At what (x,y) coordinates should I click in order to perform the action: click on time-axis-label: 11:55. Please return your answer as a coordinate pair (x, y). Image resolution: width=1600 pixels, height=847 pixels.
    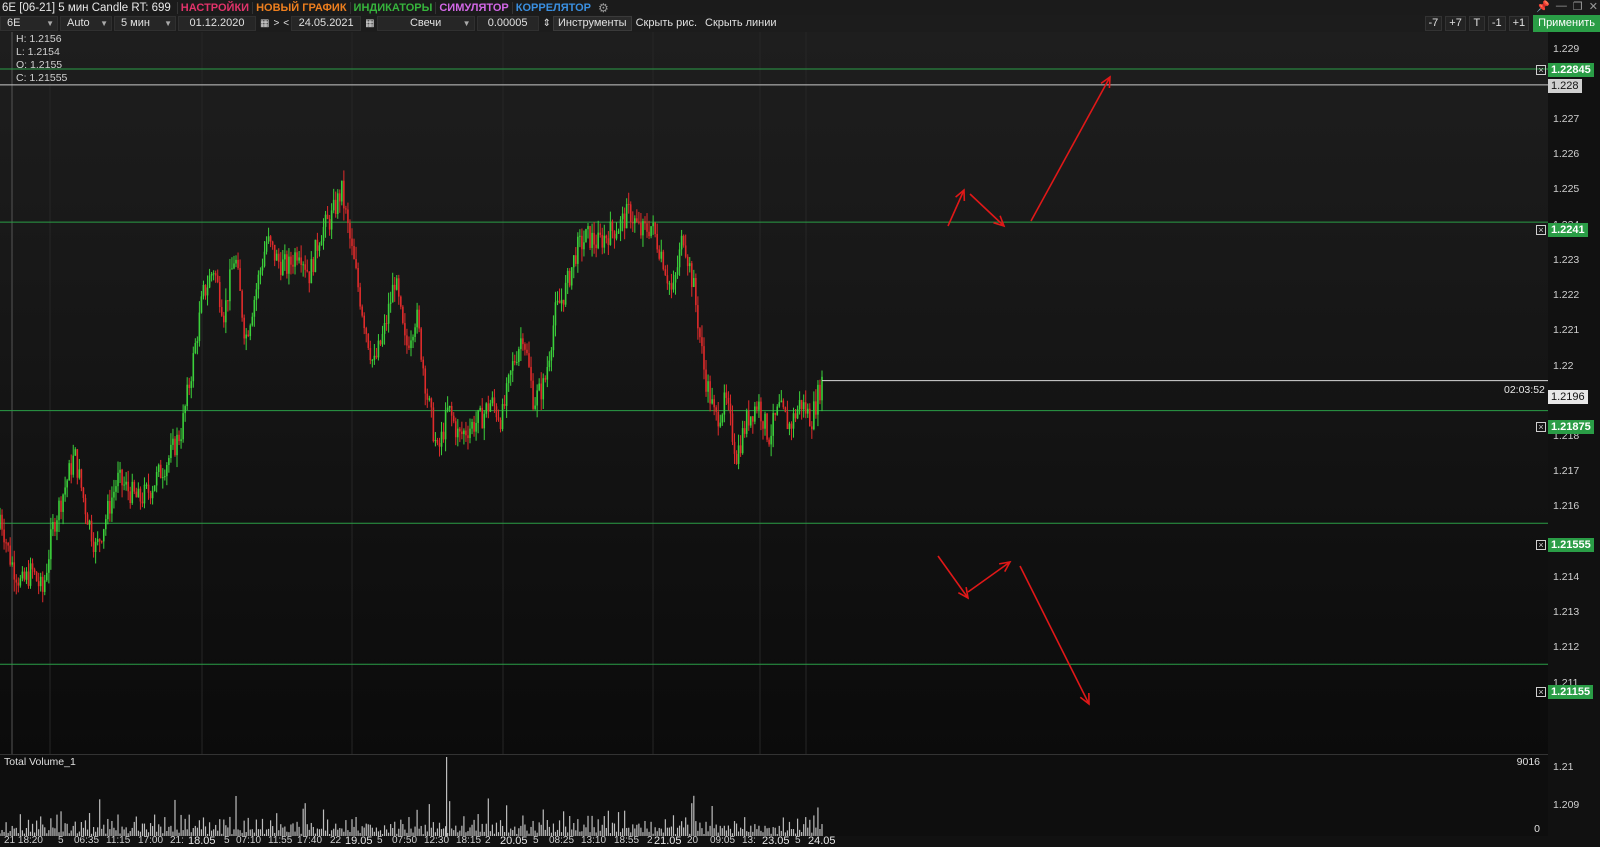
    Looking at the image, I should click on (280, 841).